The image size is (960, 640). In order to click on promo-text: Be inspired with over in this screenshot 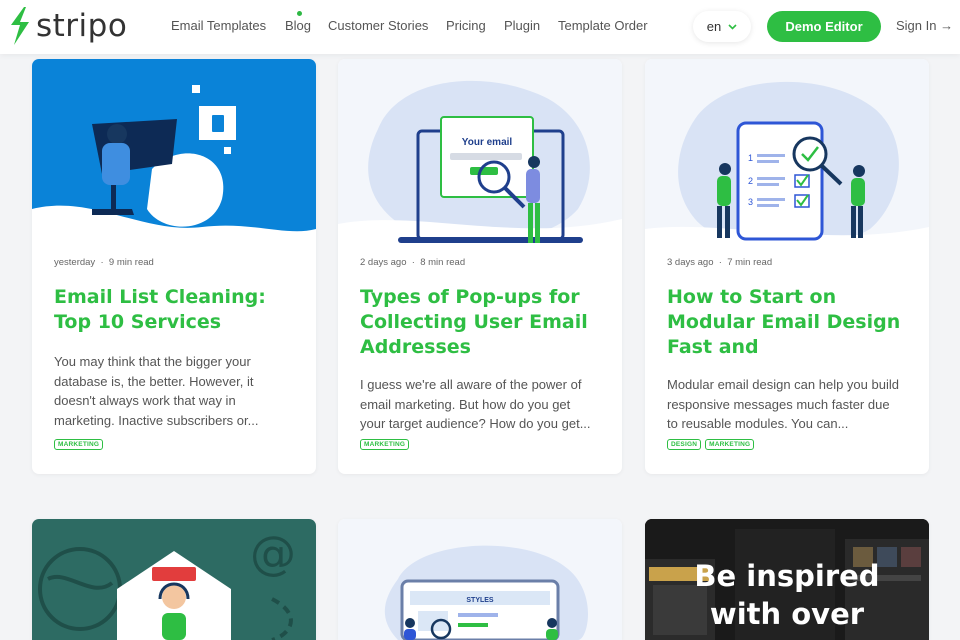, I will do `click(787, 595)`.